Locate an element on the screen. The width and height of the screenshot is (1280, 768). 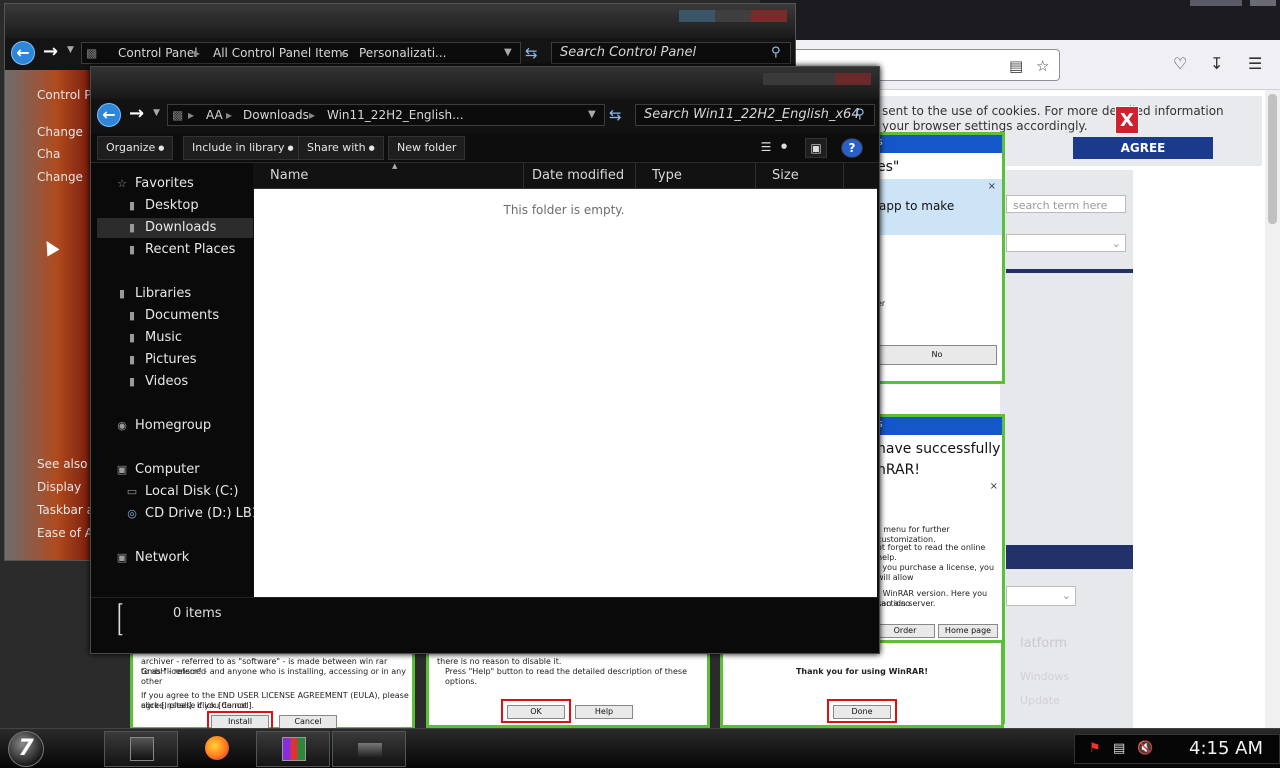
help-icon: ? is located at coordinates (852, 148).